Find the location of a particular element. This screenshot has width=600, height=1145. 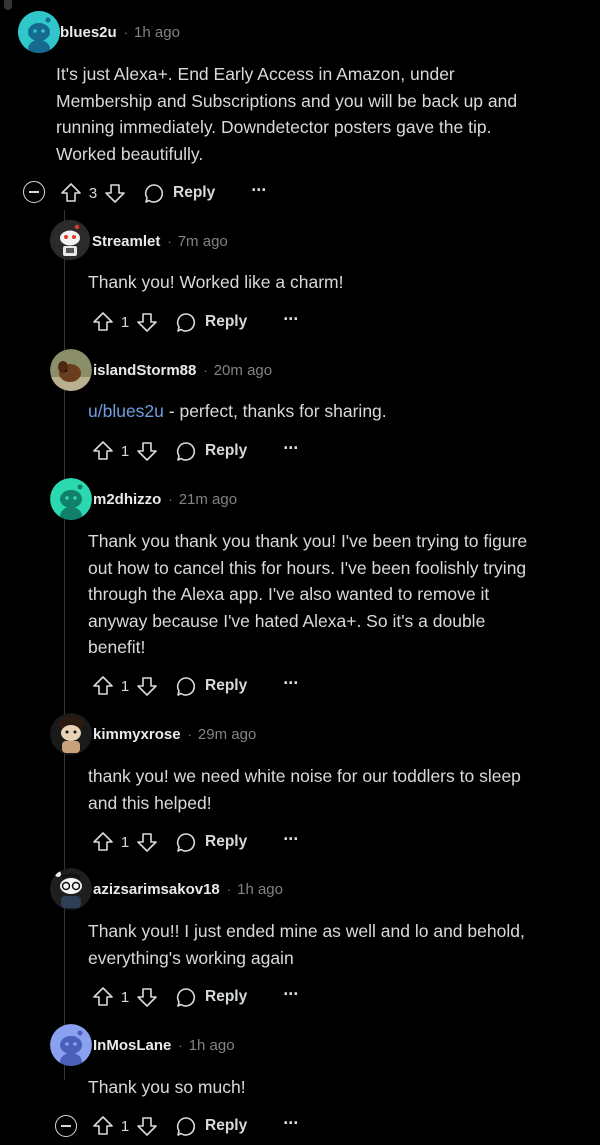

comment-header: Streamlet · 7m ago is located at coordinates (160, 241).